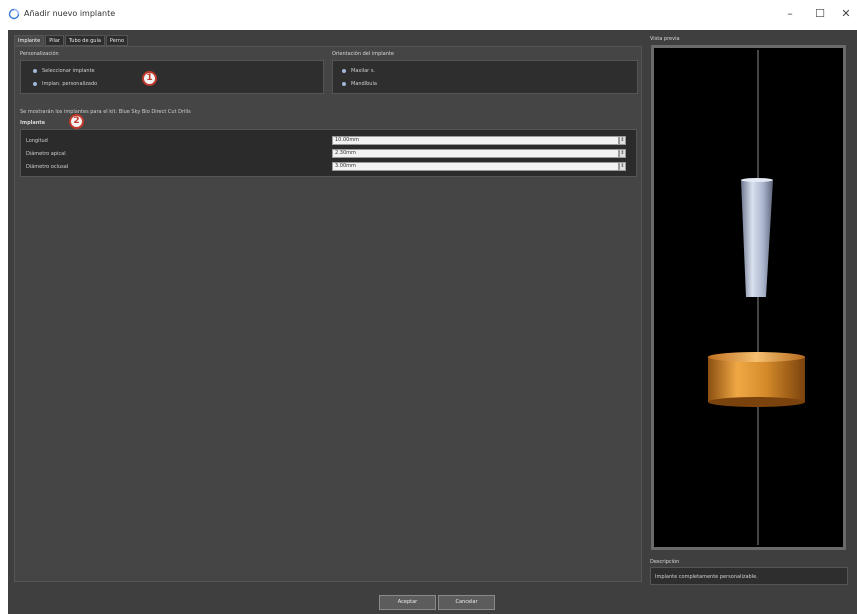 This screenshot has height=614, width=857. What do you see at coordinates (790, 14) in the screenshot?
I see `minimize-button: –` at bounding box center [790, 14].